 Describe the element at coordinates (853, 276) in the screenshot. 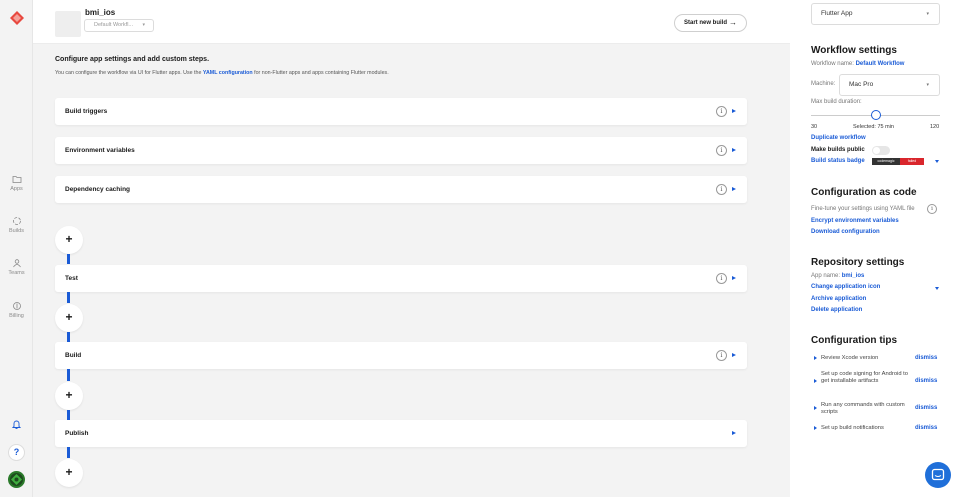

I see `repo-app-name-value: bmi_ios` at that location.